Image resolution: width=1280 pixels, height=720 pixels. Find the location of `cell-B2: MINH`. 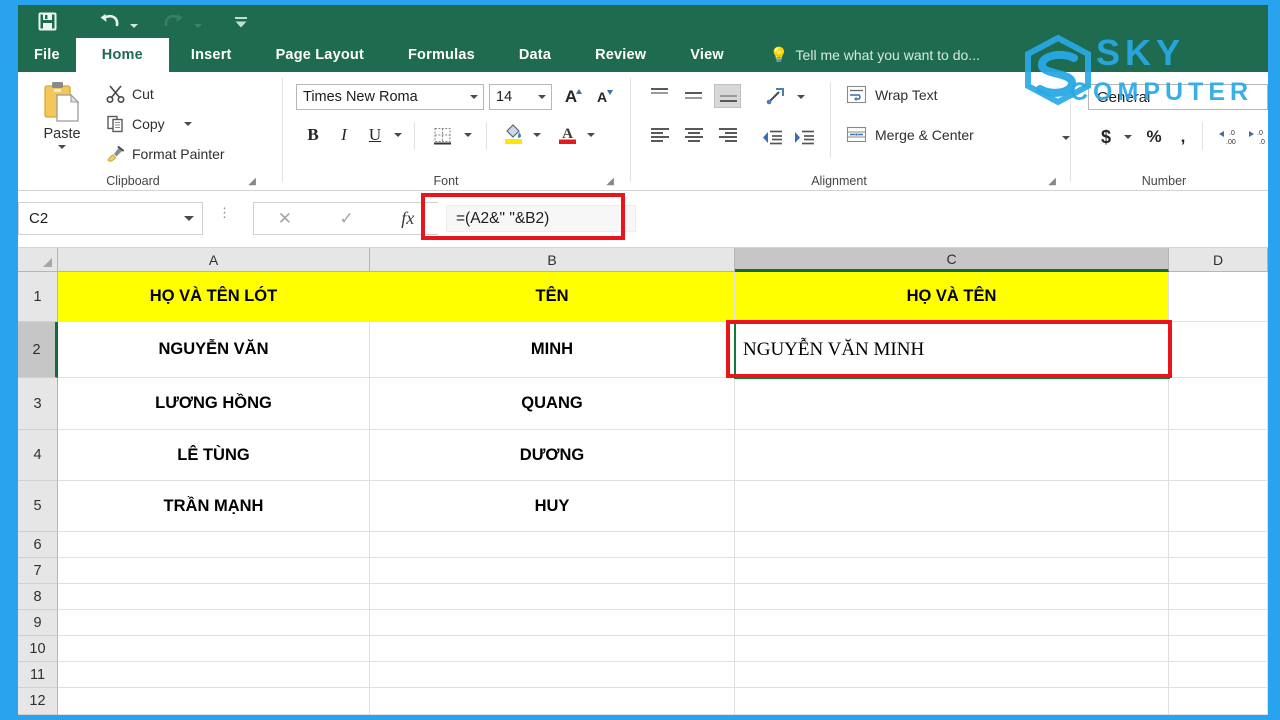

cell-B2: MINH is located at coordinates (552, 350).